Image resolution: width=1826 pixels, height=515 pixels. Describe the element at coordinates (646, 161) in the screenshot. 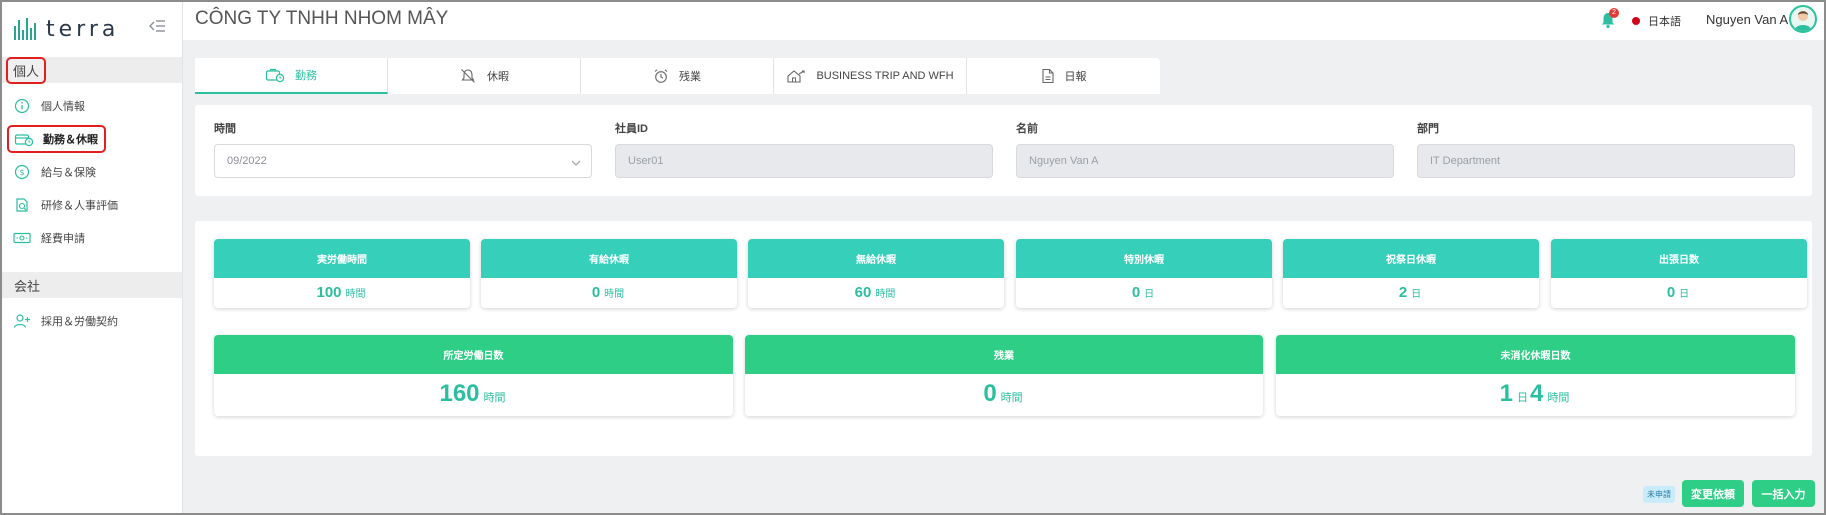

I see `employee-id-value: User01` at that location.